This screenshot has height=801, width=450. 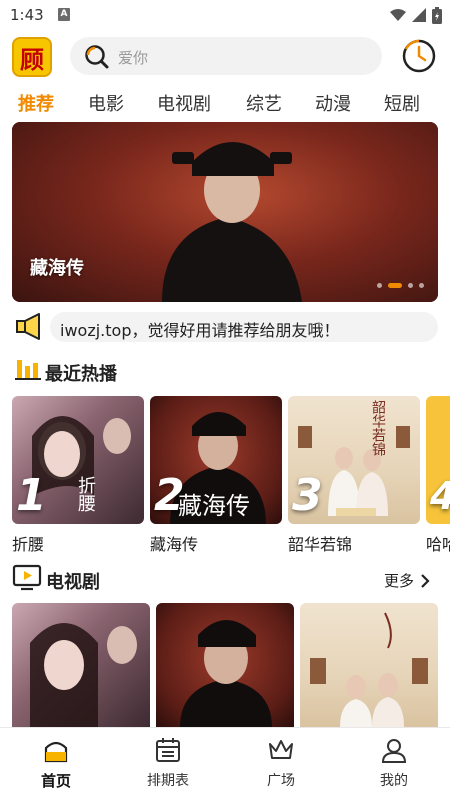 I want to click on recent-name-3: 韶华若锦, so click(x=320, y=543).